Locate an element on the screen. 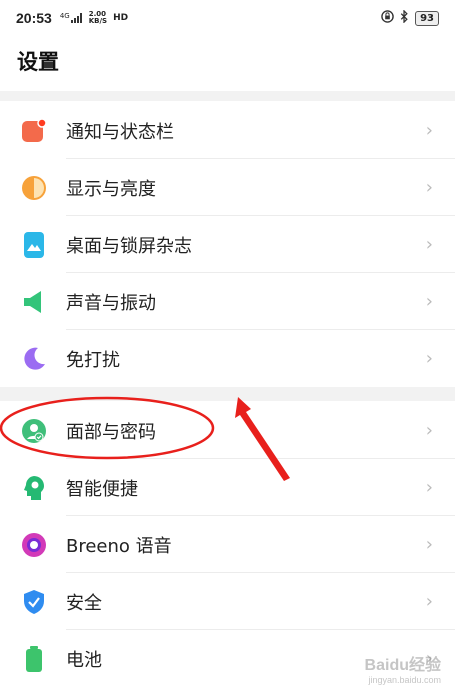 The height and width of the screenshot is (691, 455). settings-item-sound: 声音与振动 › is located at coordinates (227, 301).